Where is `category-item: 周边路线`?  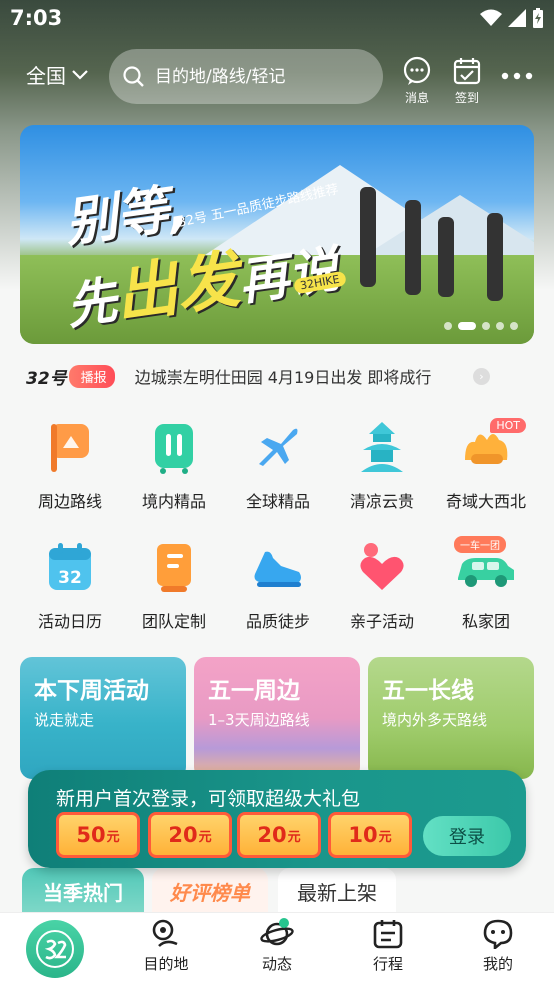 category-item: 周边路线 is located at coordinates (70, 466).